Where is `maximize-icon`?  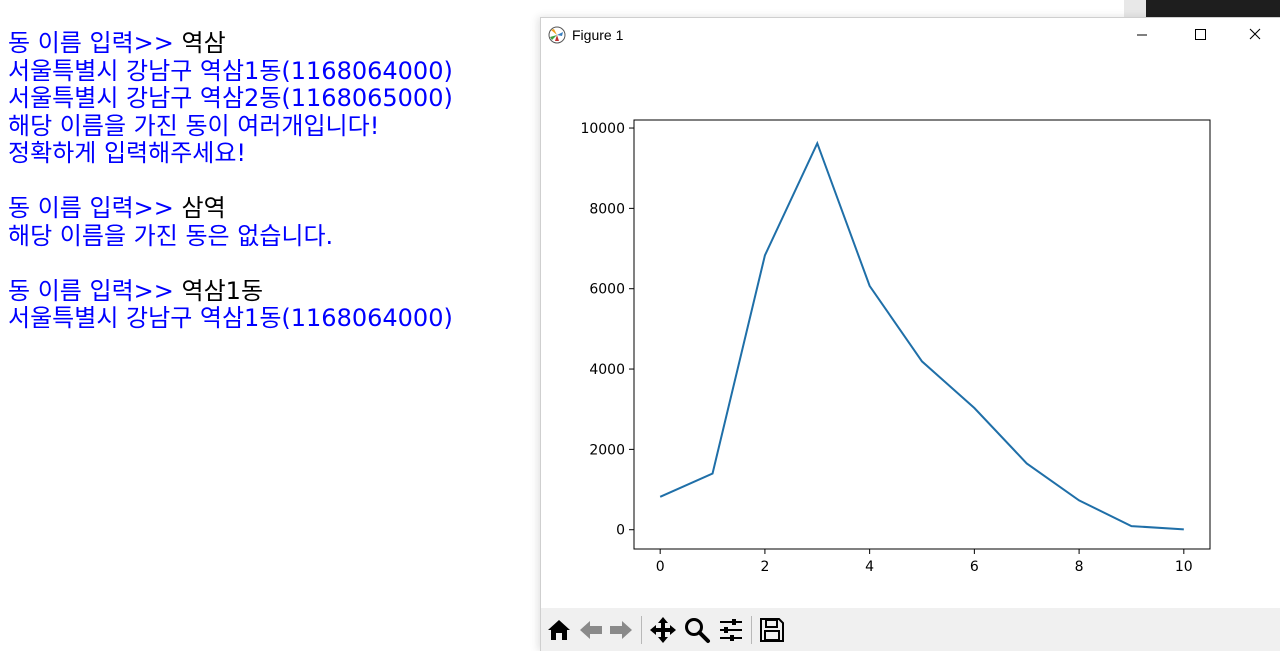
maximize-icon is located at coordinates (1200, 34).